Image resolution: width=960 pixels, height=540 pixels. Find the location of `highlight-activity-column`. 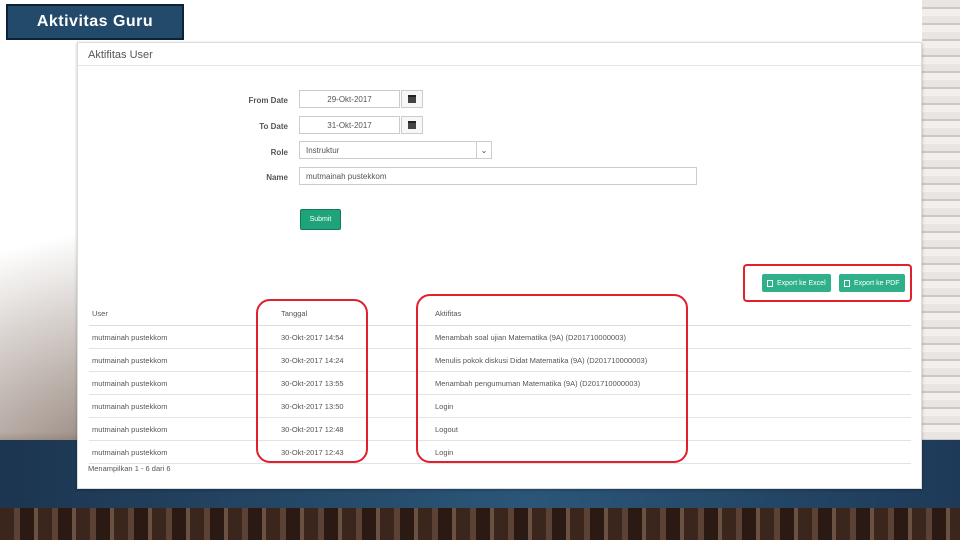

highlight-activity-column is located at coordinates (552, 378).